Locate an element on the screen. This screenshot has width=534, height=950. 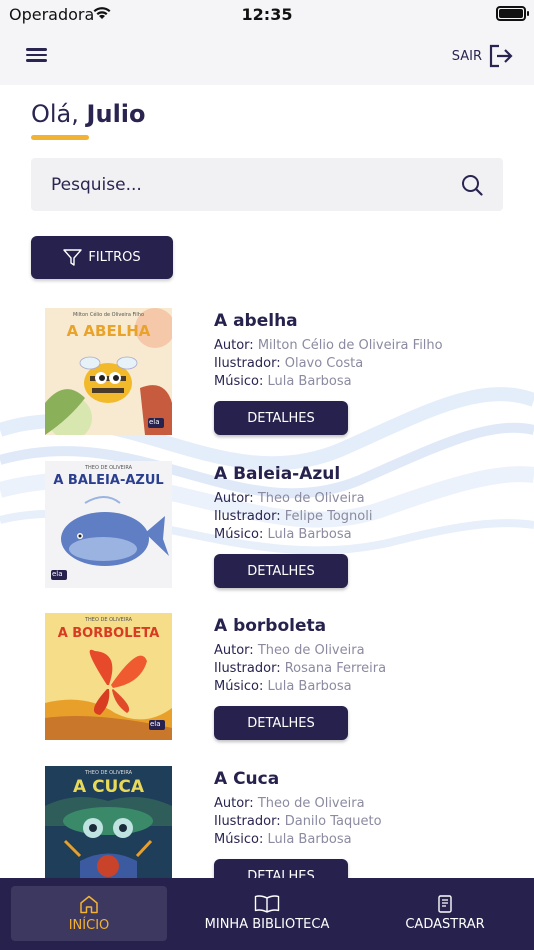
battery-icon is located at coordinates (512, 13).